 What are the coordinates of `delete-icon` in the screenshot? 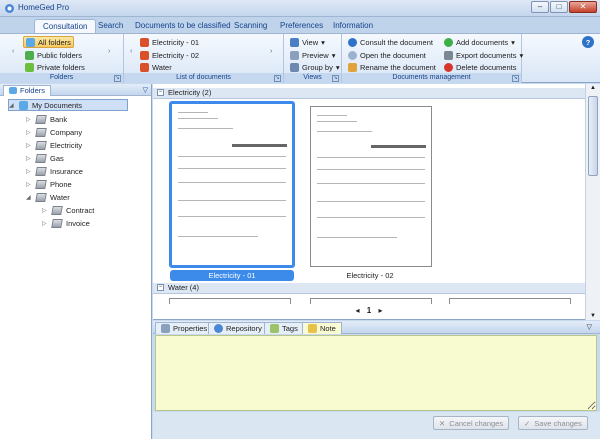 It's located at (448, 67).